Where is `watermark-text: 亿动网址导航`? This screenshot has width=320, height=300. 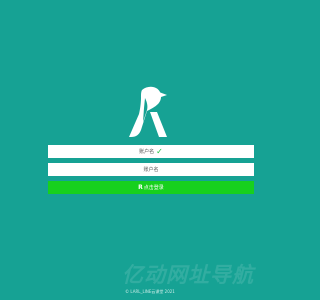
watermark-text: 亿动网址导航 is located at coordinates (188, 275).